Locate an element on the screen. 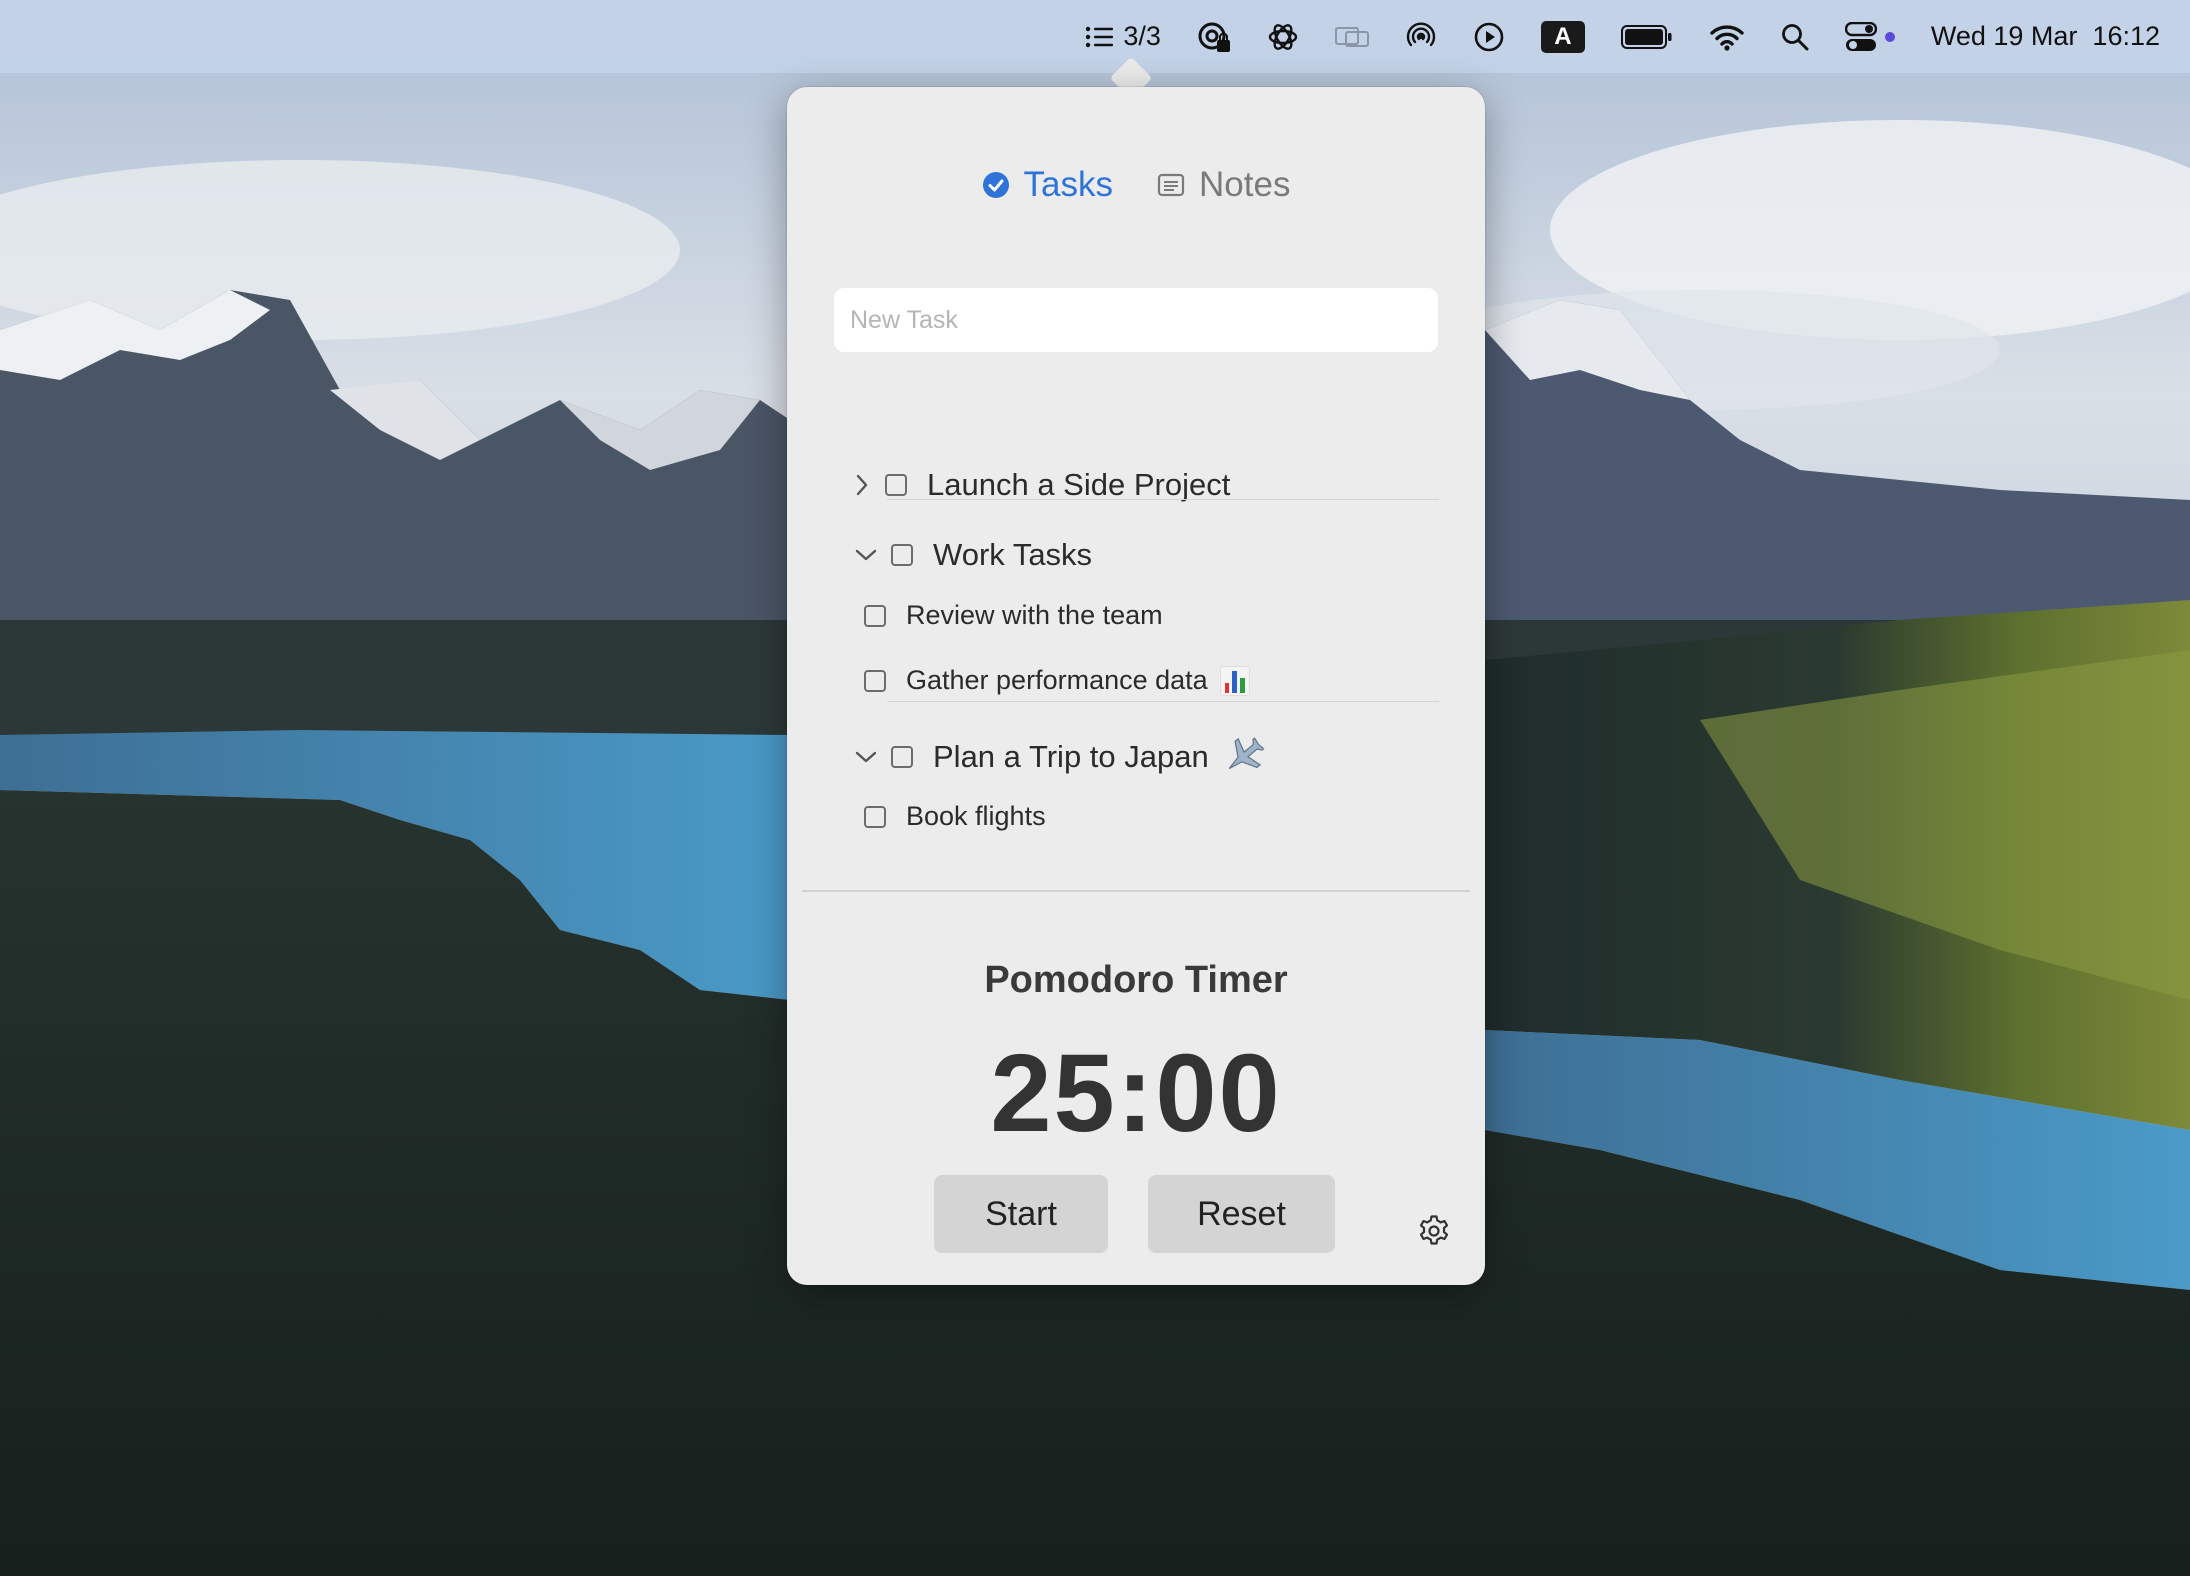 This screenshot has width=2190, height=1576. display-icon is located at coordinates (1351, 37).